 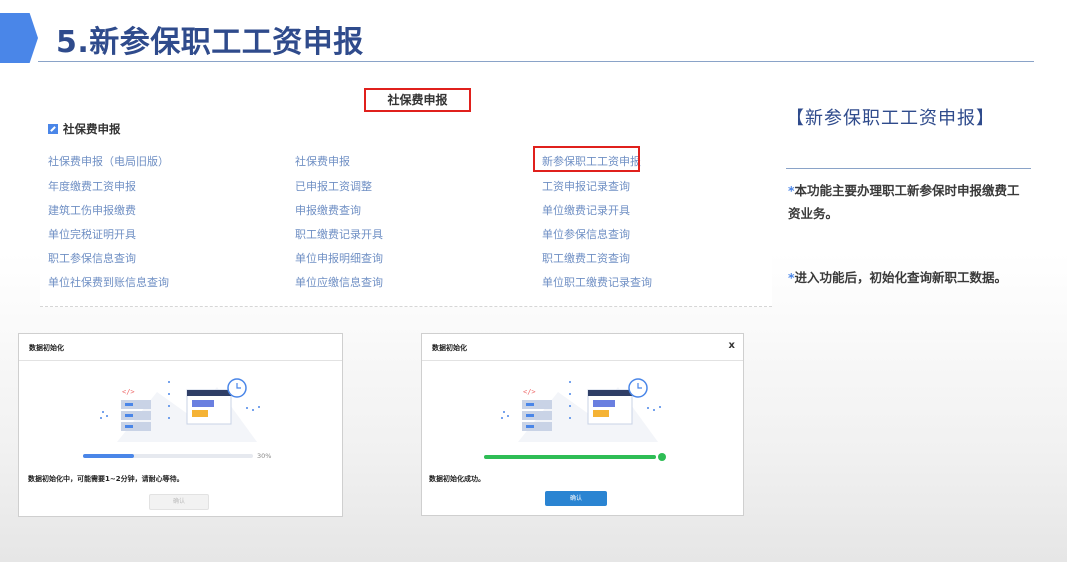 What do you see at coordinates (179, 502) in the screenshot?
I see `confirm-button-disabled: 确认` at bounding box center [179, 502].